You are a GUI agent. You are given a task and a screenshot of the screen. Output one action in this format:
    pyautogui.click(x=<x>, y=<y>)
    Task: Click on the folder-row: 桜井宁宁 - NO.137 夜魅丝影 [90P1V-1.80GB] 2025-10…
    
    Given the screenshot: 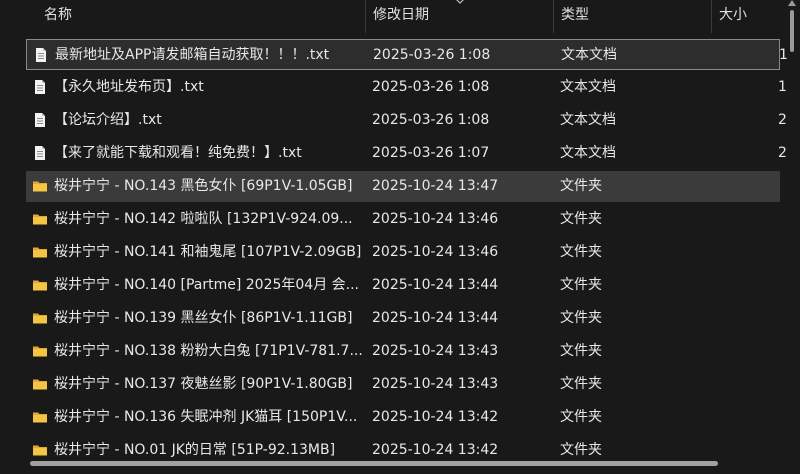 What is the action you would take?
    pyautogui.click(x=403, y=384)
    